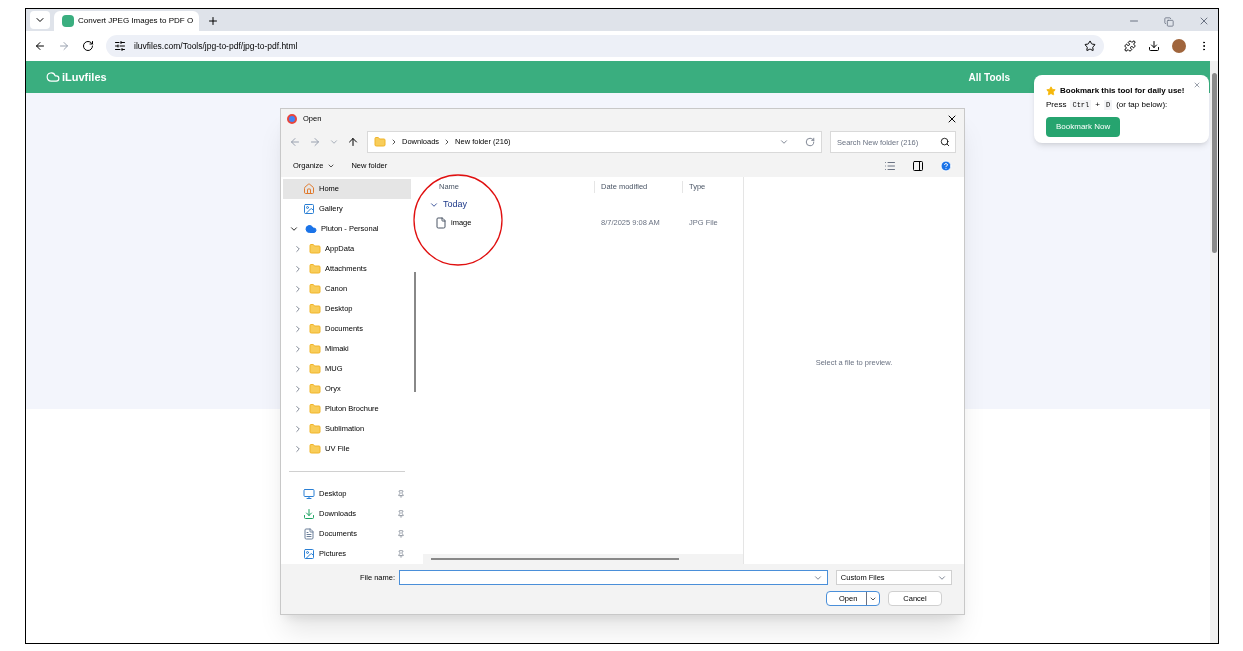  What do you see at coordinates (952, 119) in the screenshot?
I see `close-icon` at bounding box center [952, 119].